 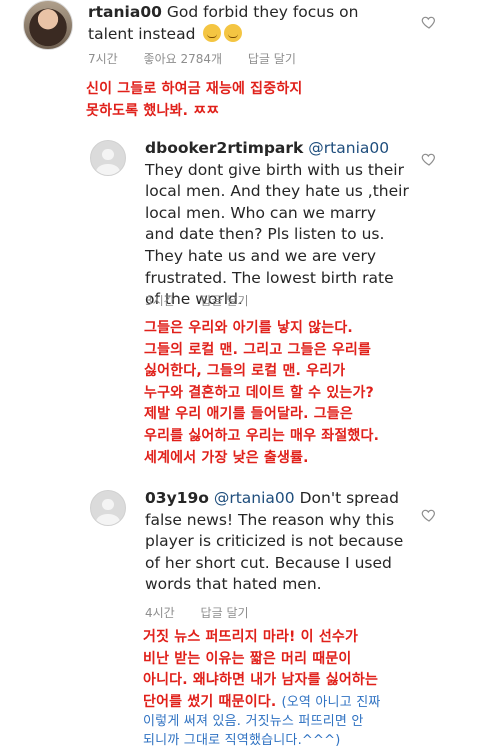 I want to click on username-rtania00: rtania00, so click(x=125, y=12).